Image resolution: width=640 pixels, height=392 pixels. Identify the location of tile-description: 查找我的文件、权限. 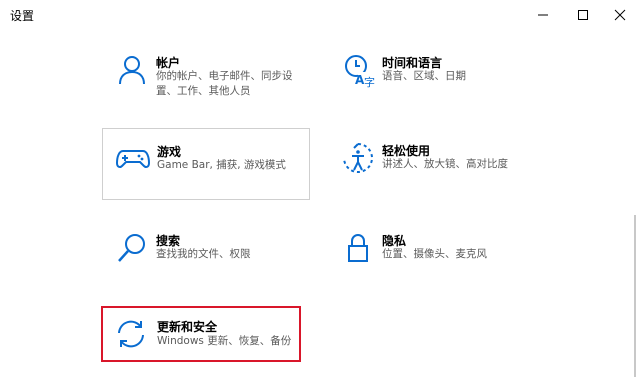
(203, 254).